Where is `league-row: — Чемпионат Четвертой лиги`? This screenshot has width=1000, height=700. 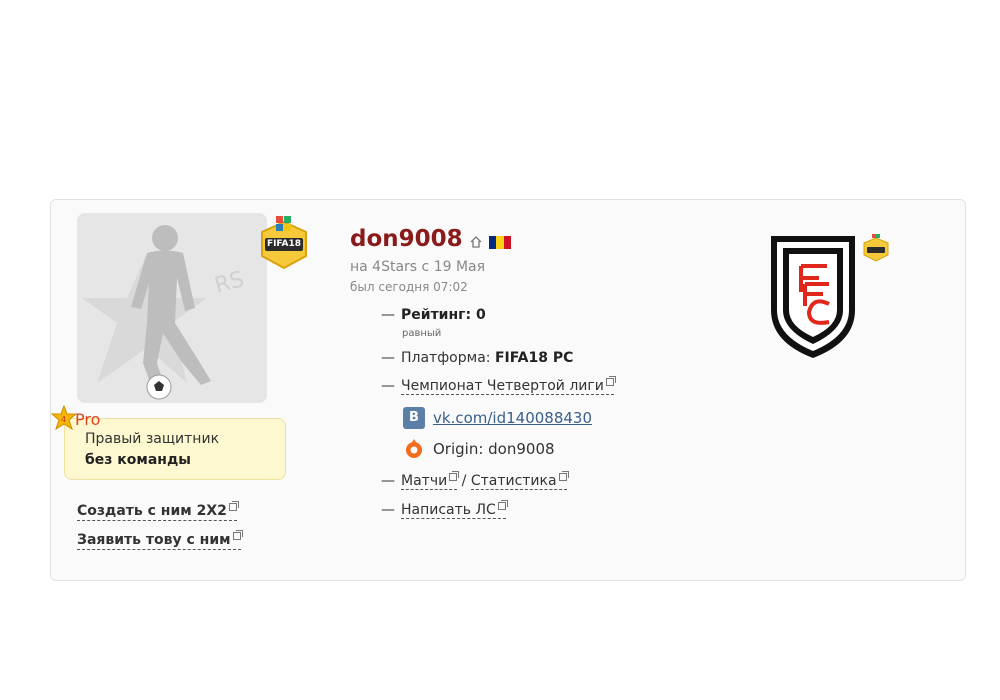
league-row: — Чемпионат Четвертой лиги is located at coordinates (498, 385).